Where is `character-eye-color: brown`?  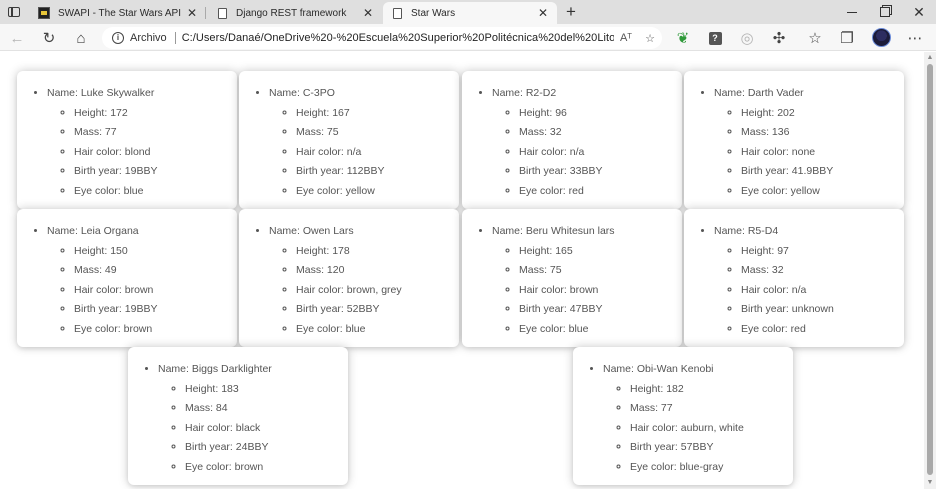 character-eye-color: brown is located at coordinates (249, 466).